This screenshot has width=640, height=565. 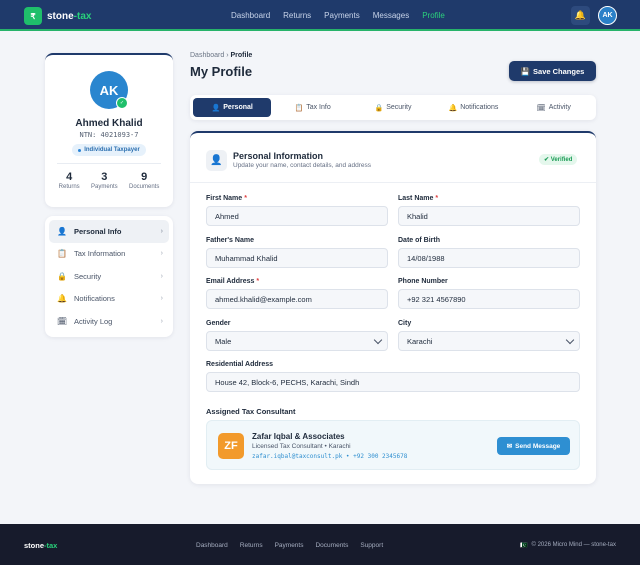 I want to click on breadcrumb-dashboard: Dashboard, so click(x=207, y=55).